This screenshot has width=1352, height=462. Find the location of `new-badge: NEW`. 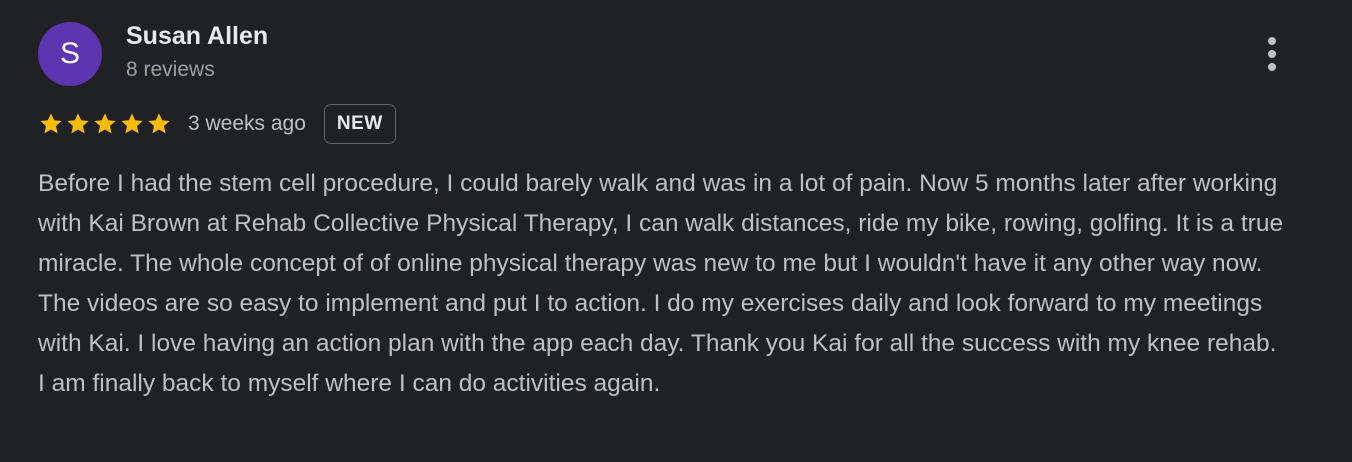

new-badge: NEW is located at coordinates (359, 124).